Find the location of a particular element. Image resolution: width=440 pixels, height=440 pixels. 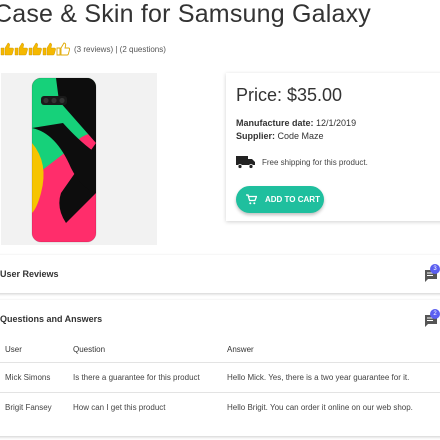

shipping-text: Free shipping for this product. is located at coordinates (315, 162).